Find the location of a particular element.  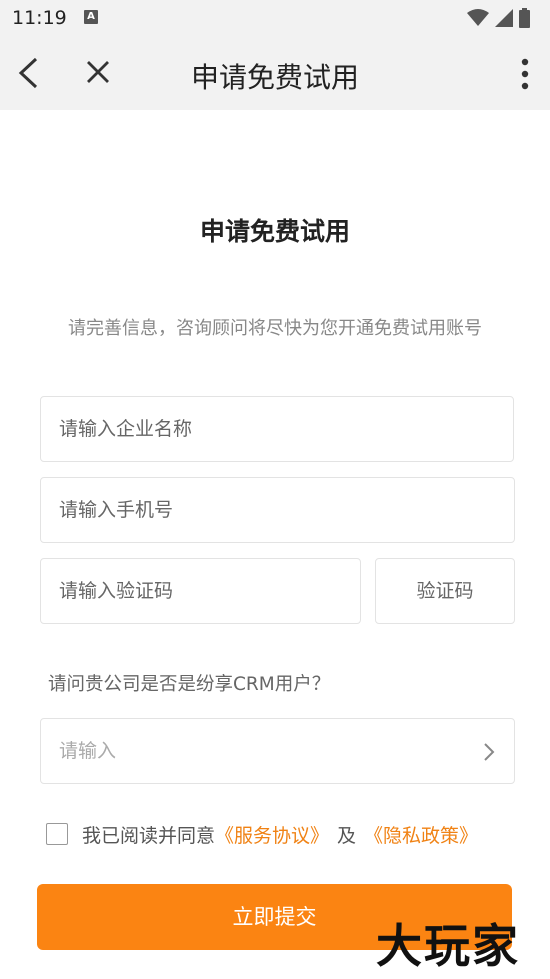

privacy-policy-link: 《隐私政策》 is located at coordinates (421, 834).